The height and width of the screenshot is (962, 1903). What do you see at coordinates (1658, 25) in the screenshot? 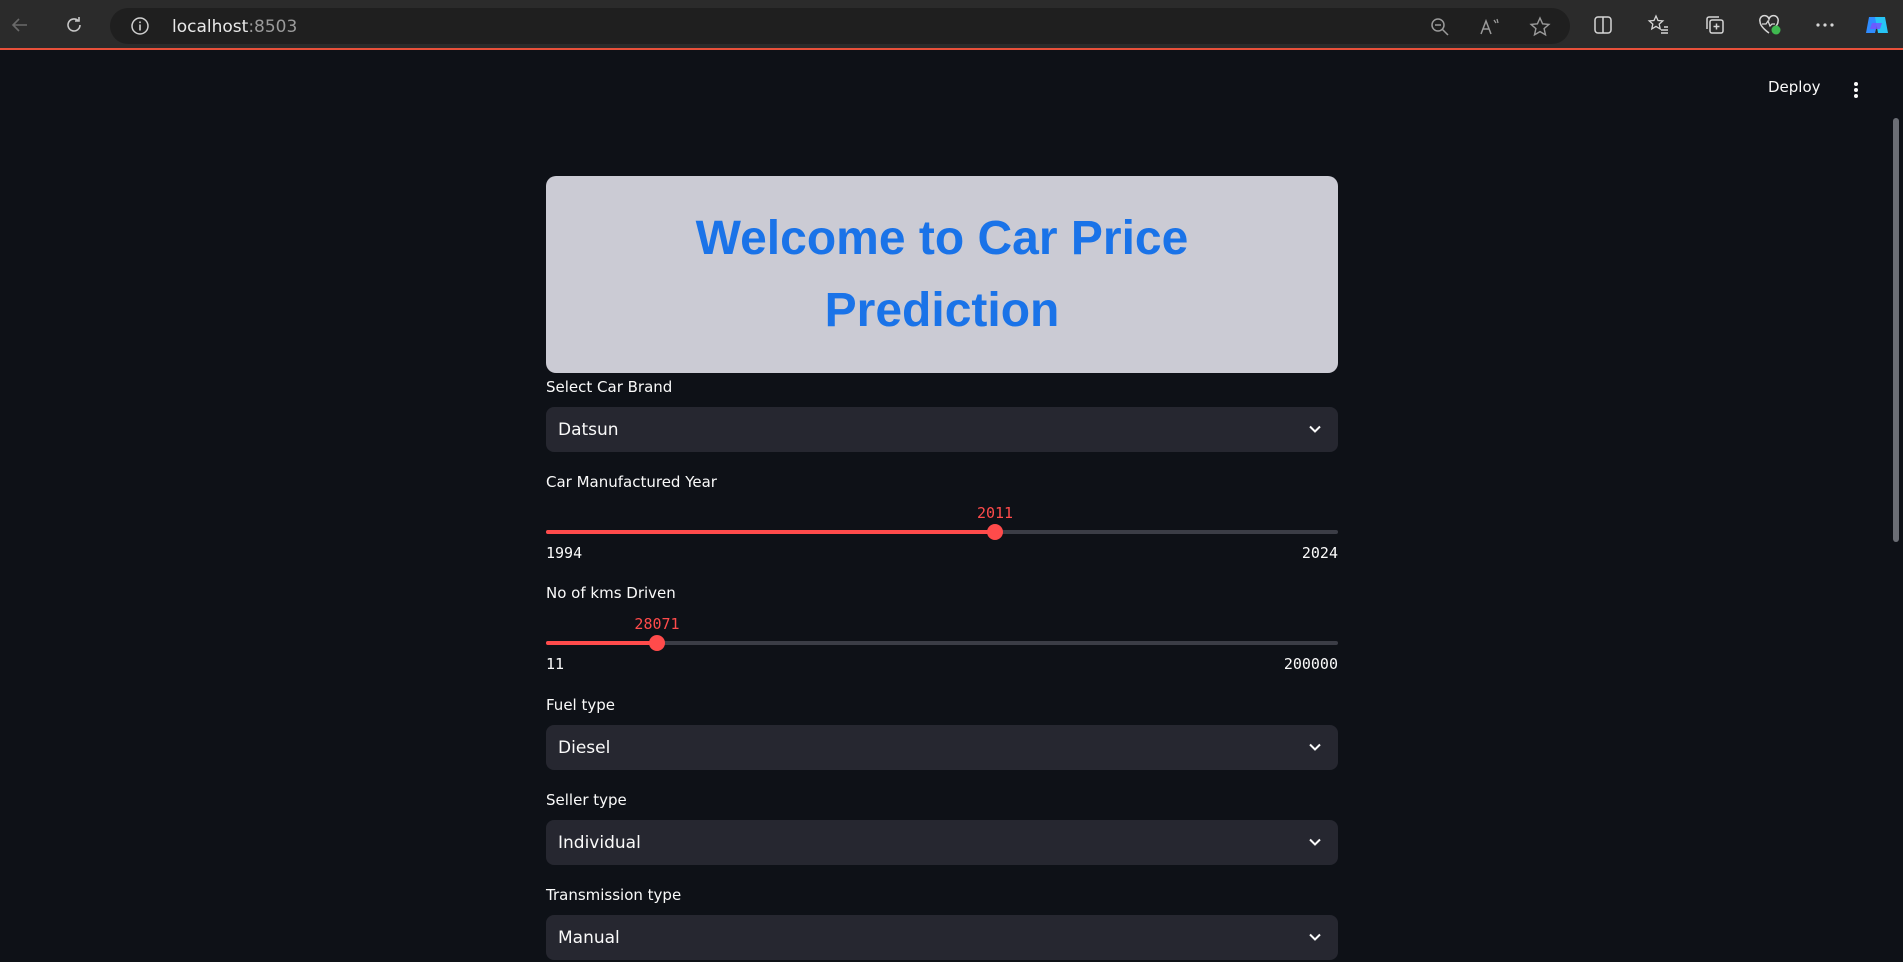
I see `favorites-list-icon` at bounding box center [1658, 25].